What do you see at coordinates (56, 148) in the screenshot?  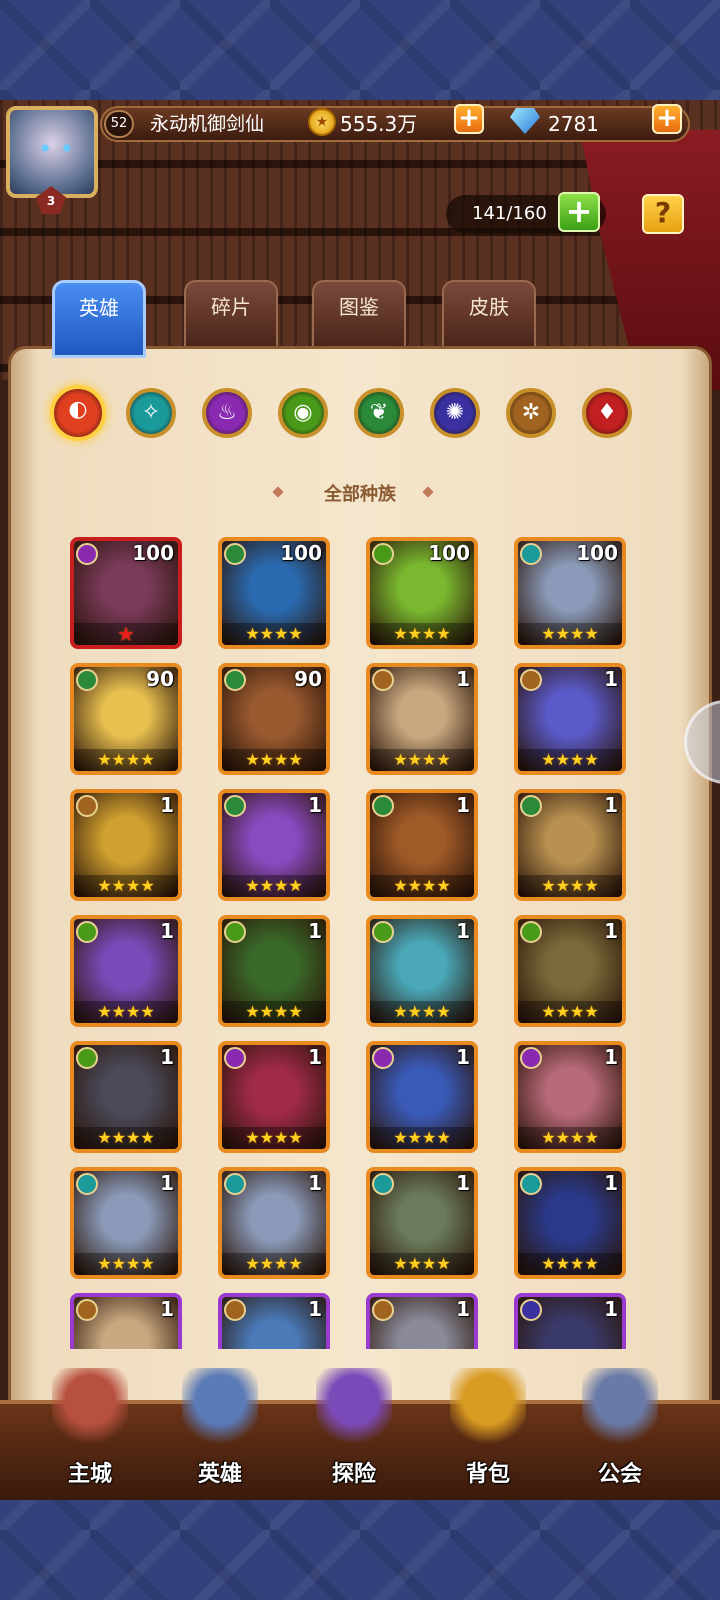 I see `avatar-eyes` at bounding box center [56, 148].